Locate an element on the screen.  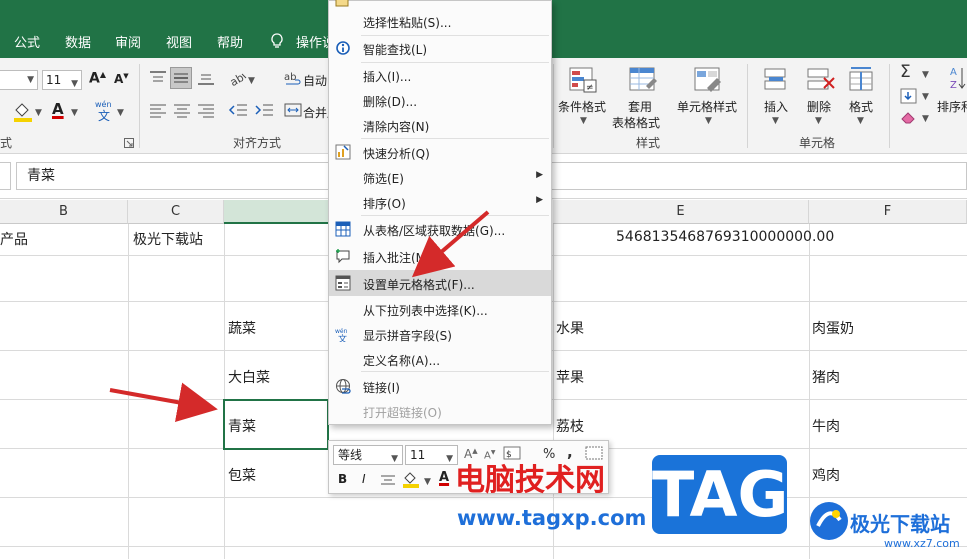
cell-f3: 肉蛋奶 is located at coordinates (833, 328).